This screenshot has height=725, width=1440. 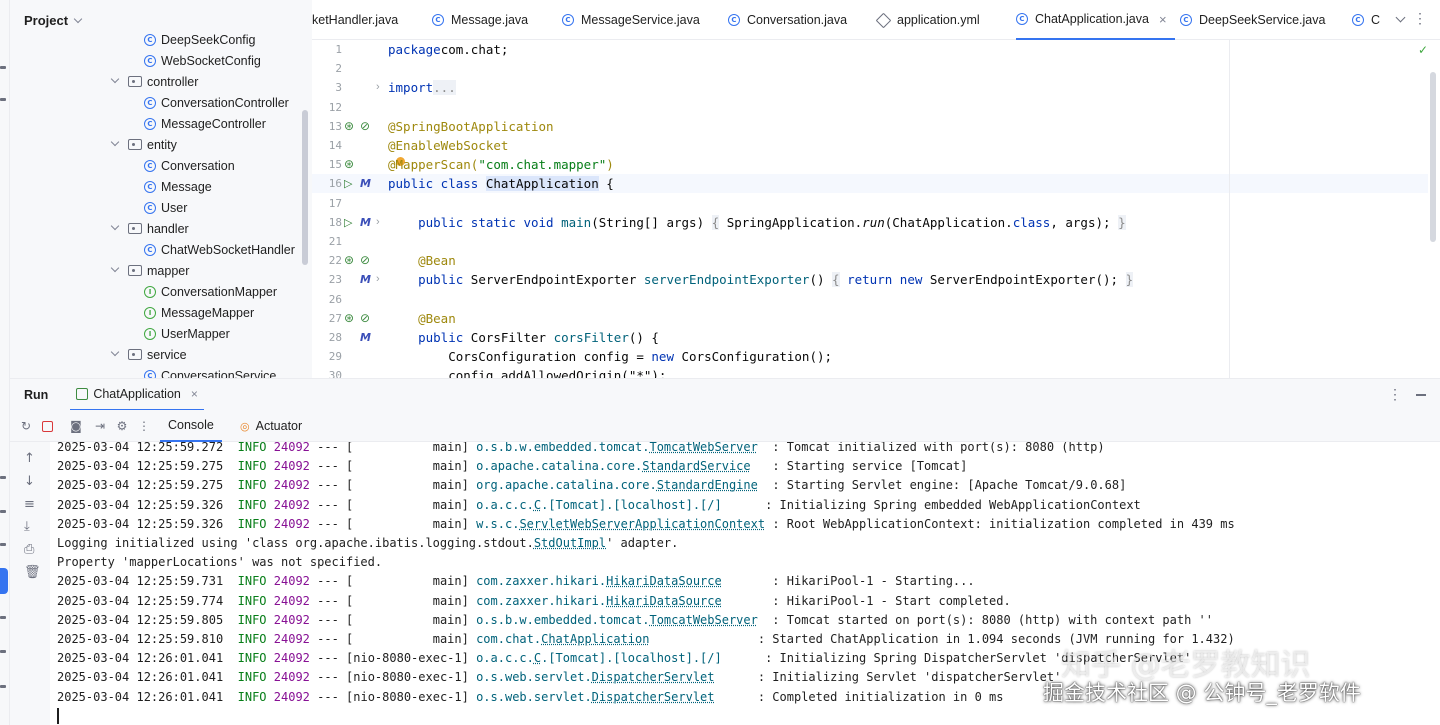 I want to click on tree-item: C MessageController, so click(x=205, y=123).